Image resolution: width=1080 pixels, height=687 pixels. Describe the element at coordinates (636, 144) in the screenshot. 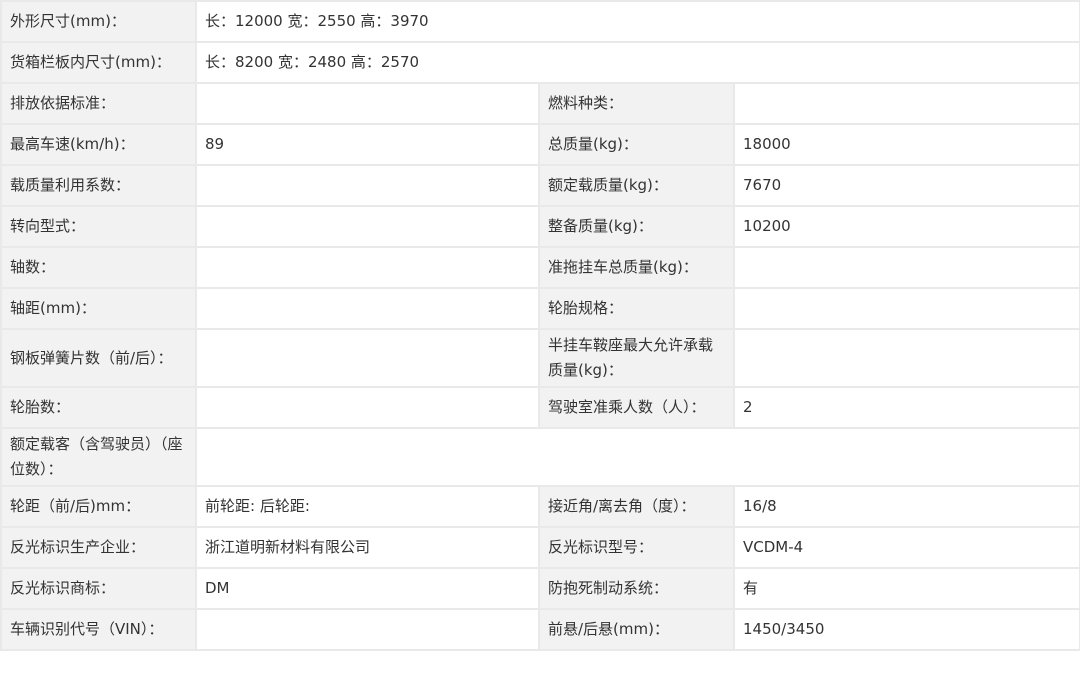

I see `field-label-total-mass: 总质量(kg)：` at that location.